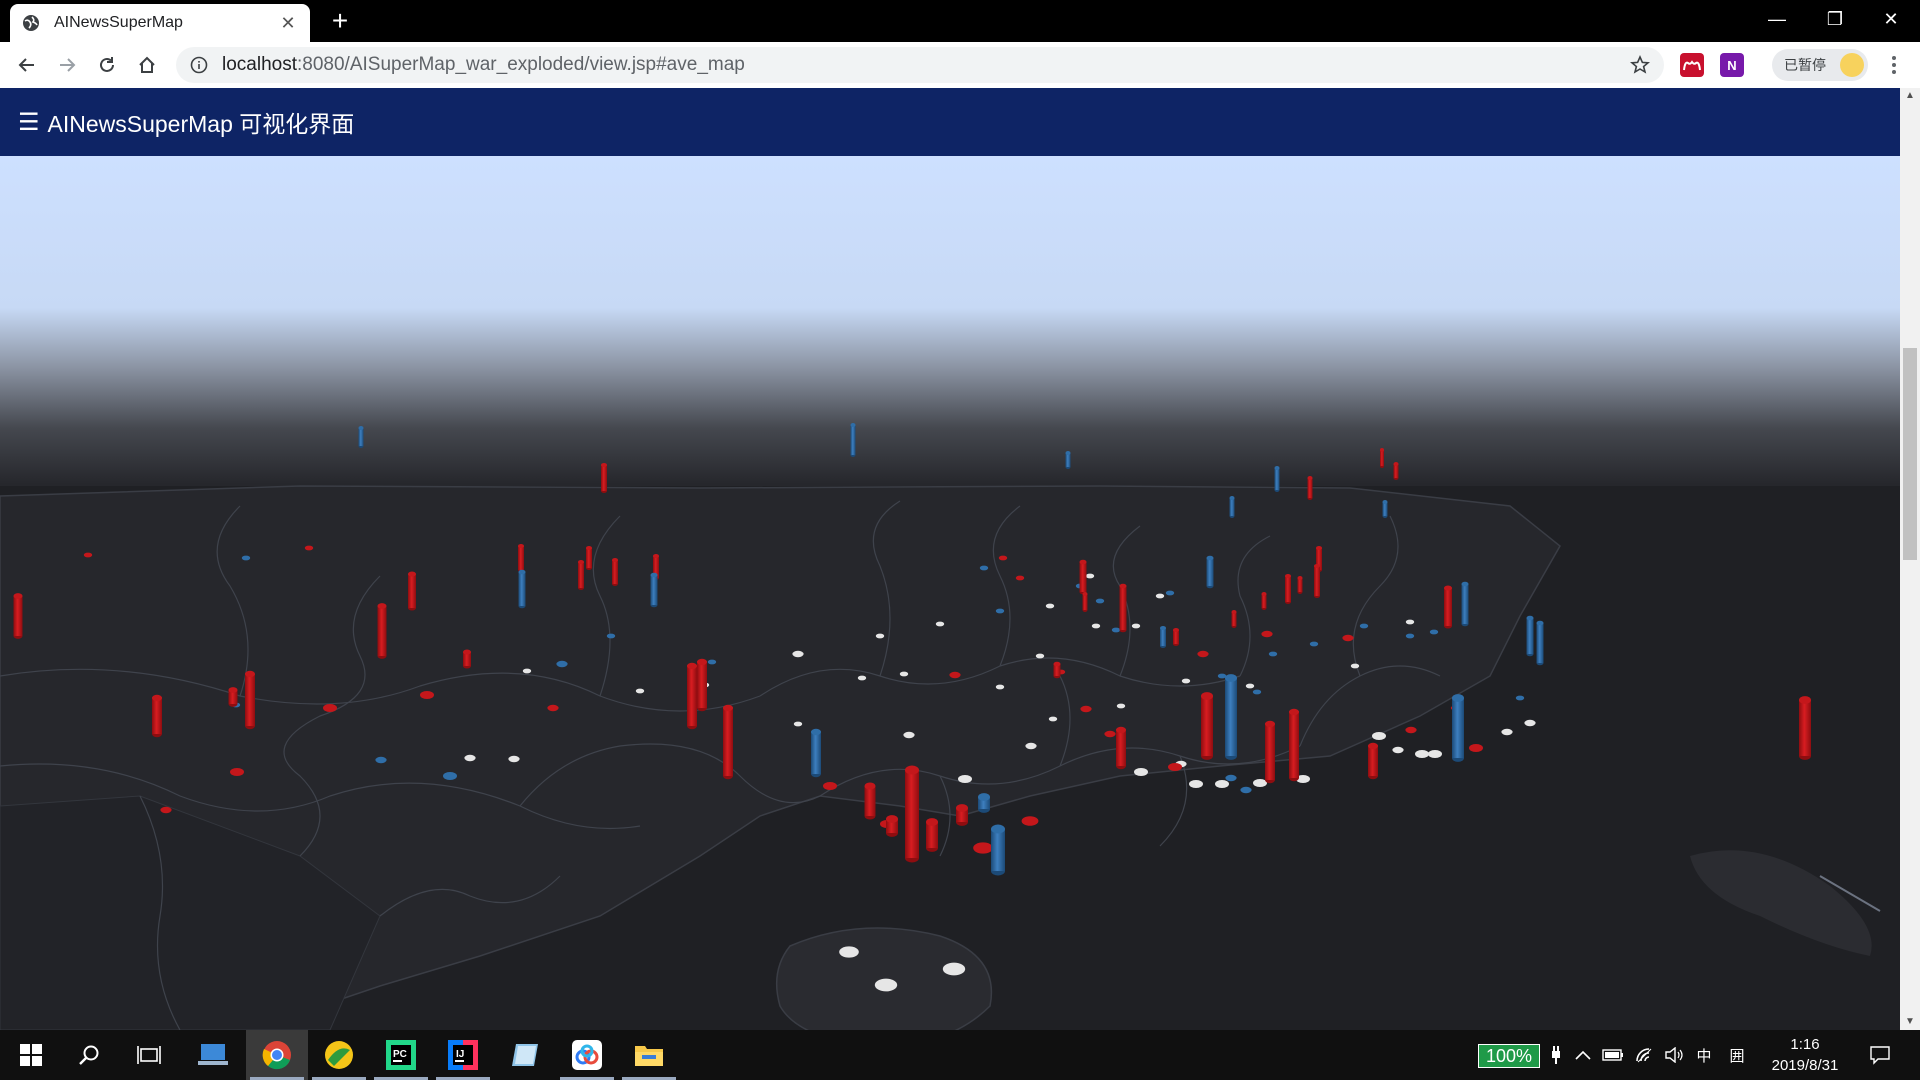  I want to click on browser-menu-icon, so click(1894, 65).